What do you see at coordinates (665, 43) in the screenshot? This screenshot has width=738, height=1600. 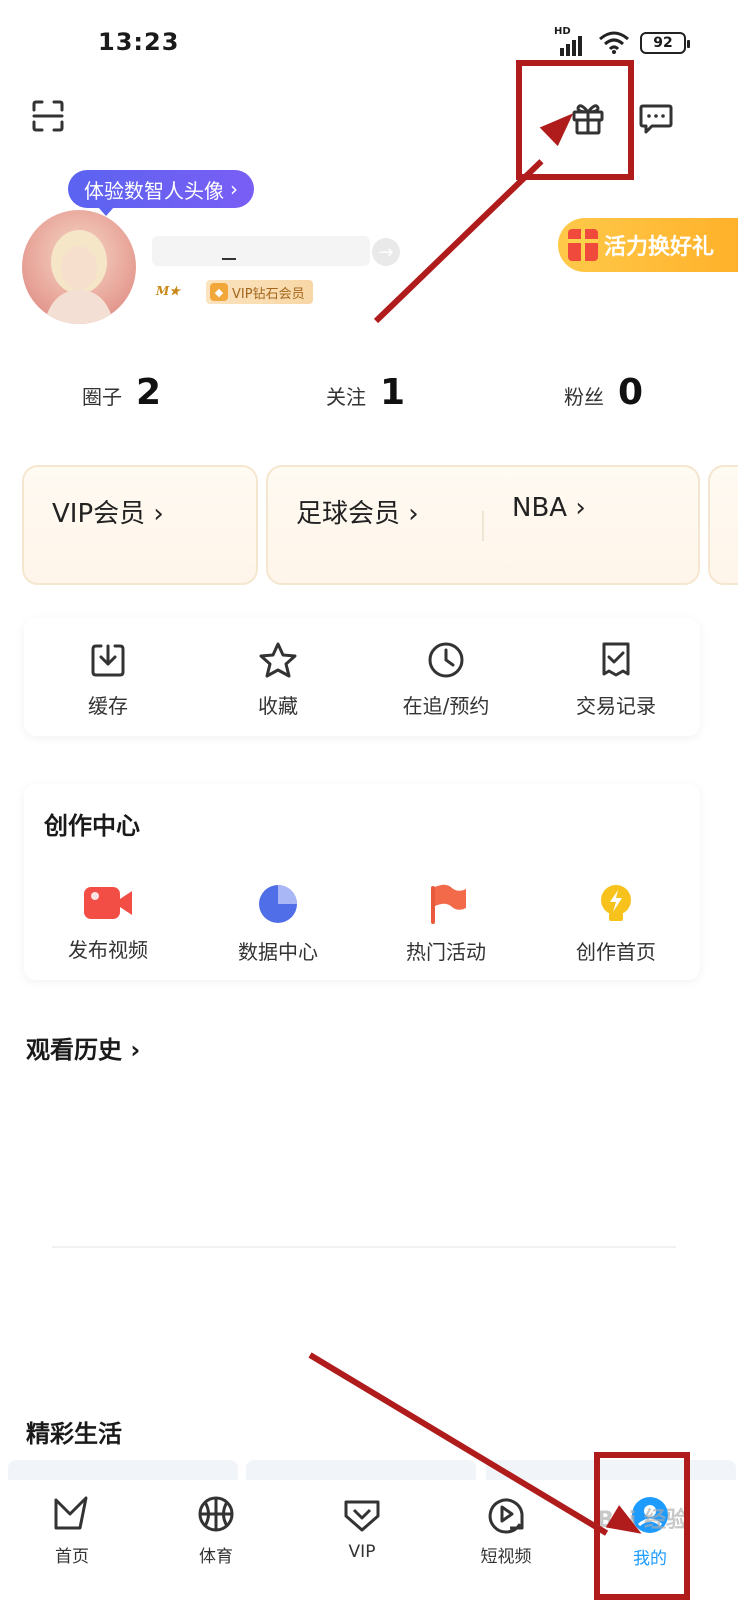 I see `battery-indicator: 92` at bounding box center [665, 43].